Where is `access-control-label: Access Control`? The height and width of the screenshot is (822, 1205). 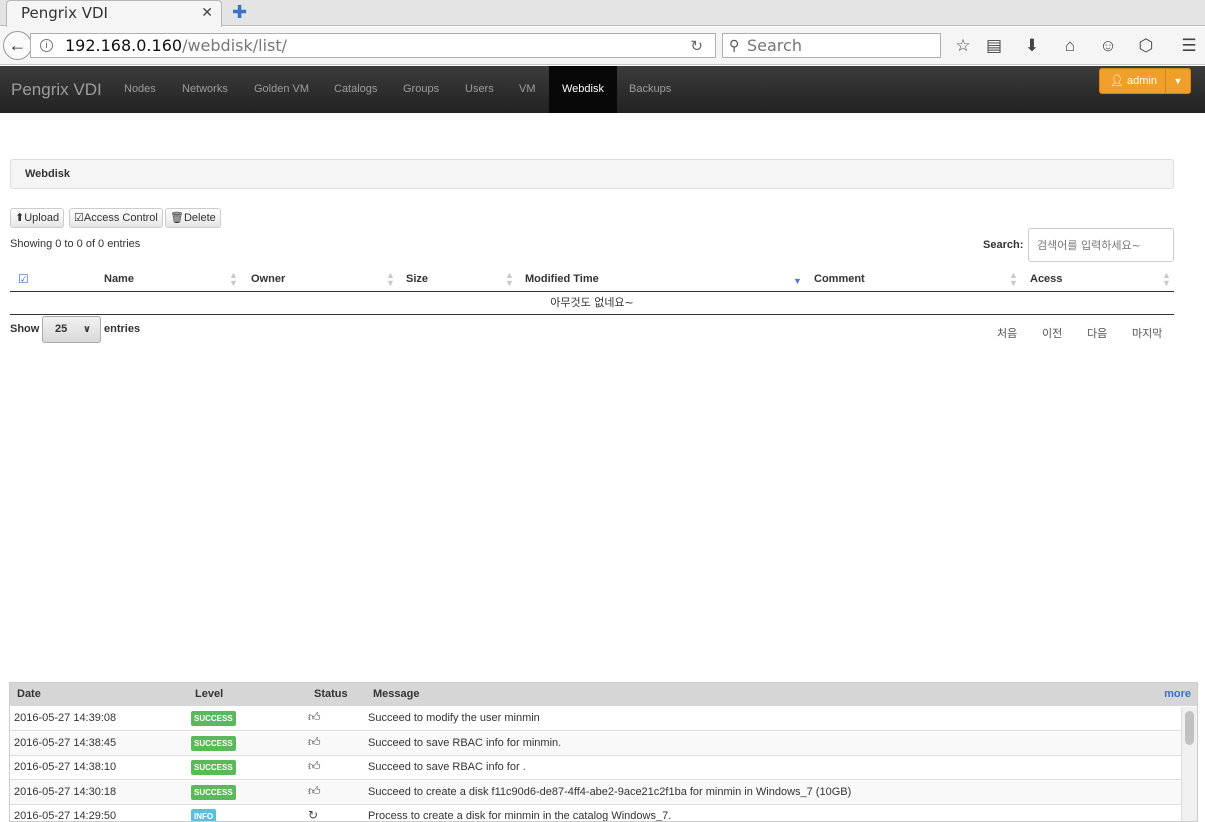
access-control-label: Access Control is located at coordinates (120, 218).